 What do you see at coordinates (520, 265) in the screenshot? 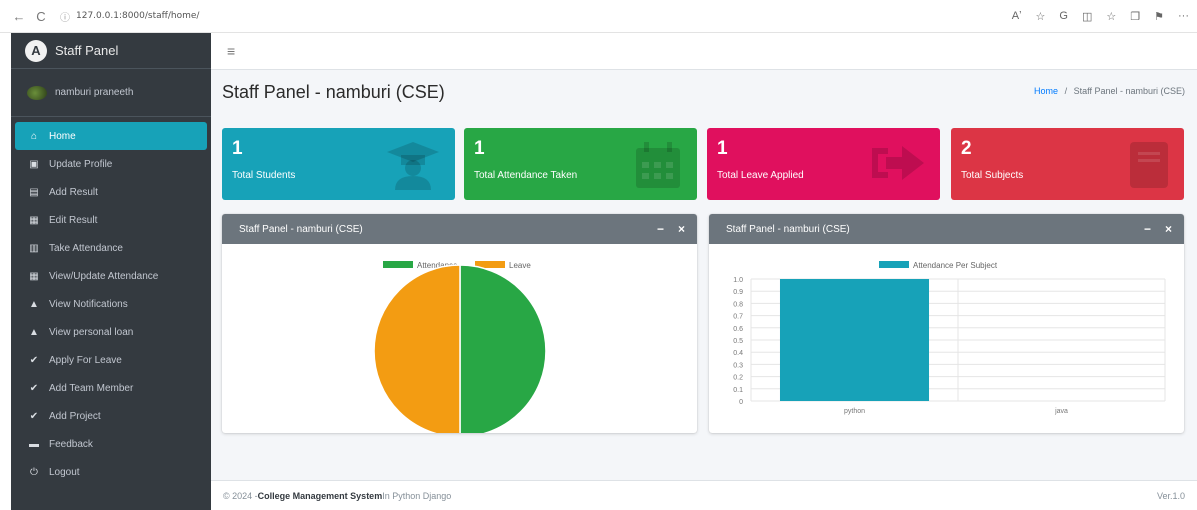
I see `legend-label: Leave` at bounding box center [520, 265].